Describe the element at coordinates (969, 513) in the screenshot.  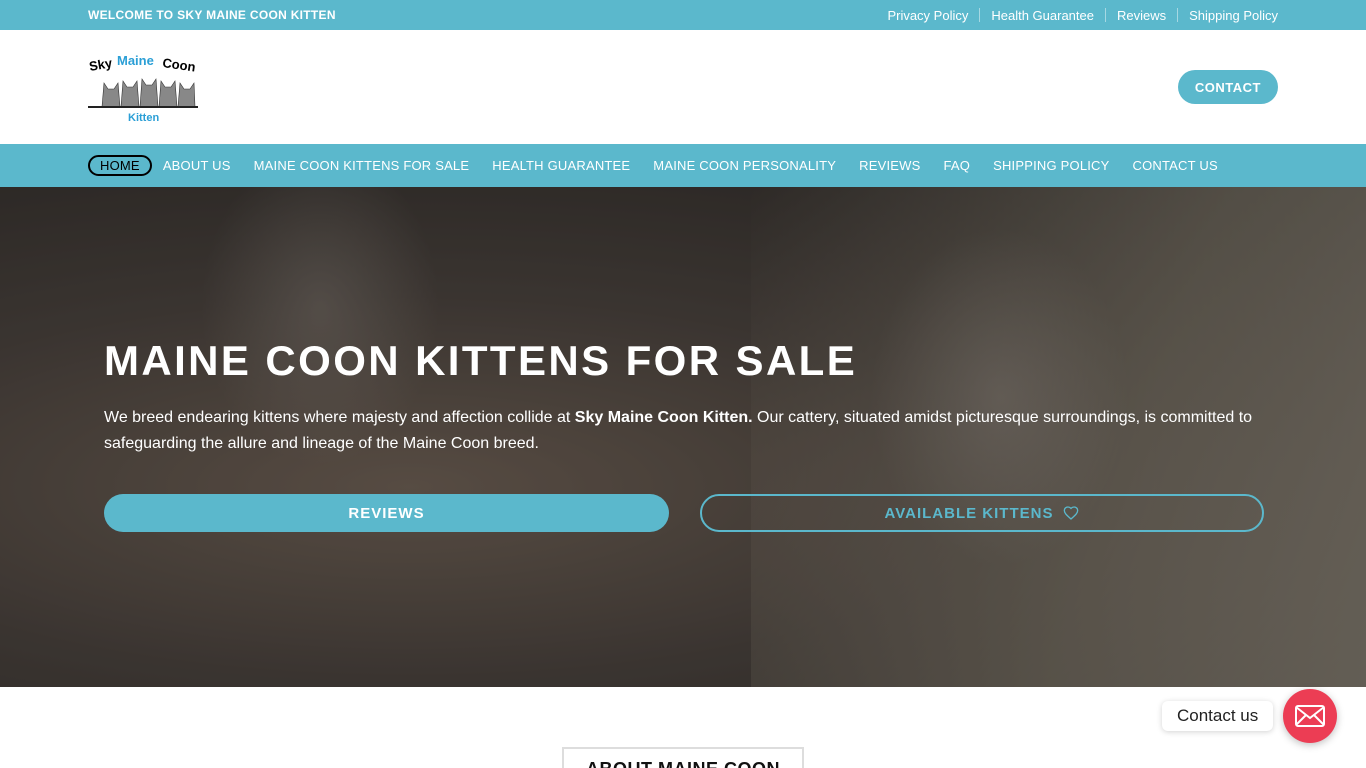
I see `available-kittens-label: AVAILABLE KITTENS` at that location.